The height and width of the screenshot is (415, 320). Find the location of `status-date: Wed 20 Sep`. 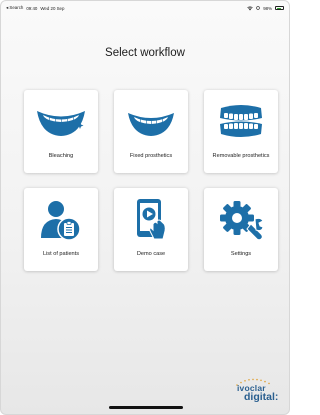

status-date: Wed 20 Sep is located at coordinates (52, 8).